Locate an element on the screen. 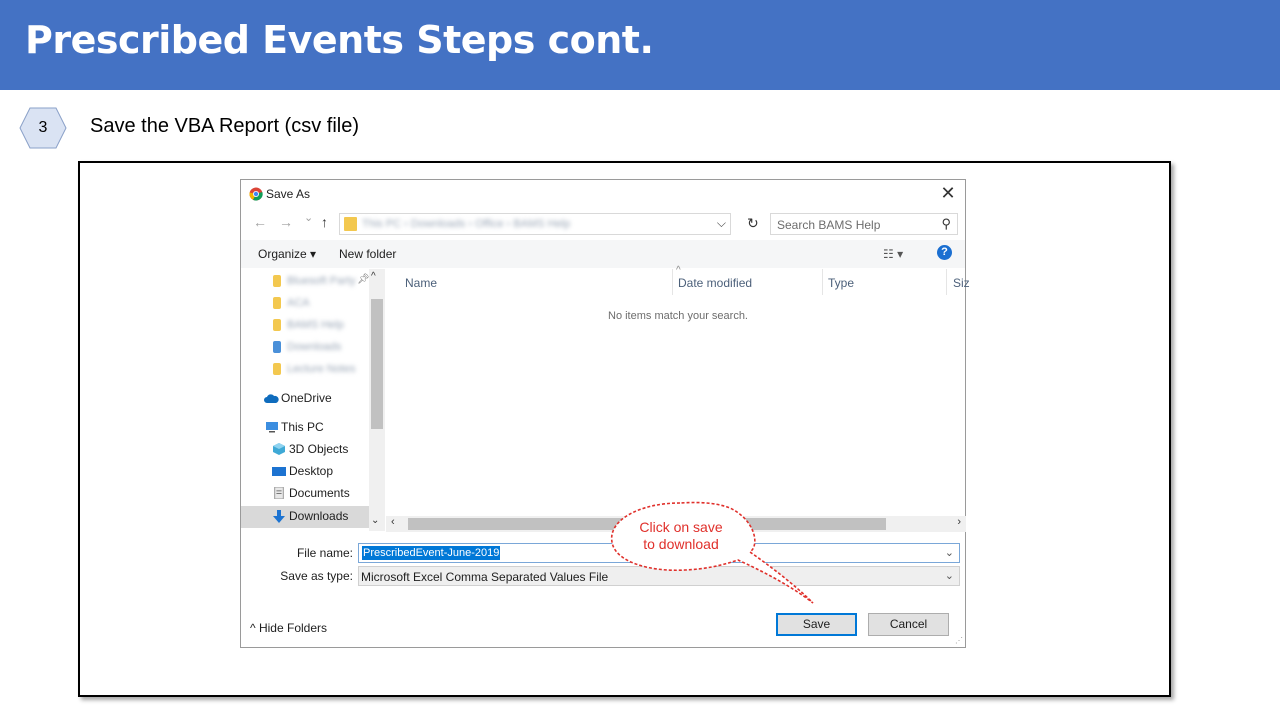 The image size is (1280, 720). hide-folders-toggle: ^ Hide Folders is located at coordinates (288, 628).